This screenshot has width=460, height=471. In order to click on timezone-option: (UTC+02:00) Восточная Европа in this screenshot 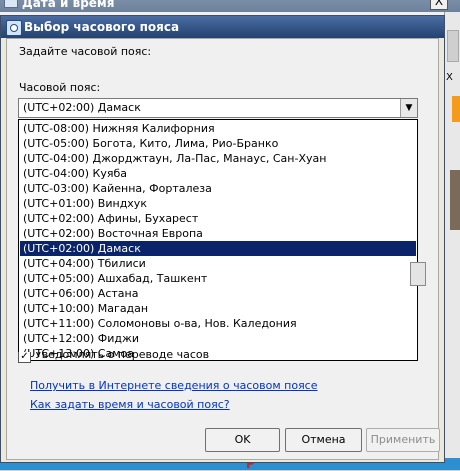, I will do `click(218, 233)`.